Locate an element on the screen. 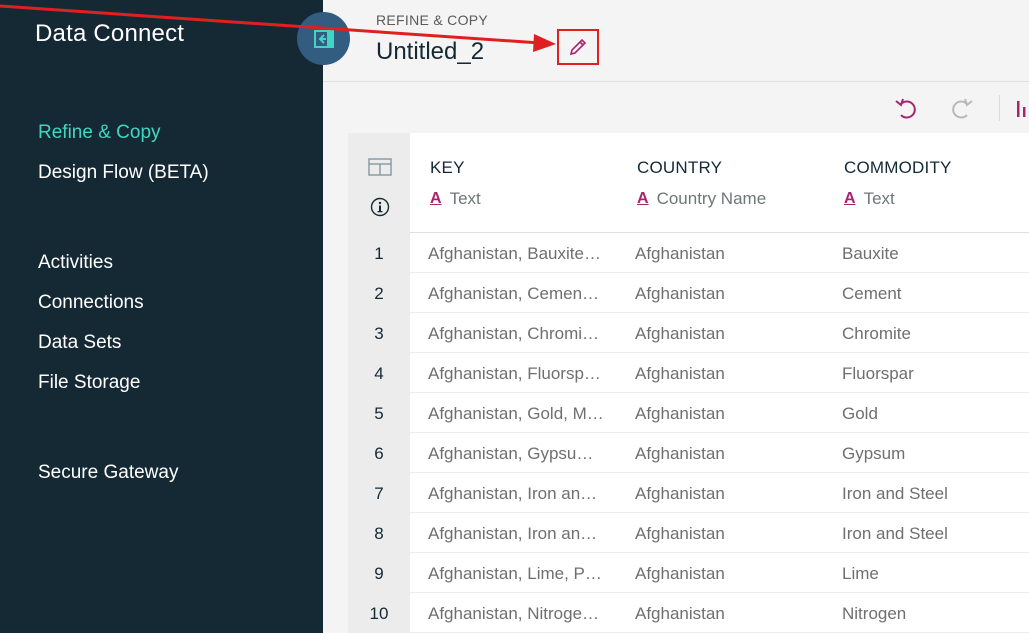  nav-data-sets: Data Sets is located at coordinates (79, 343).